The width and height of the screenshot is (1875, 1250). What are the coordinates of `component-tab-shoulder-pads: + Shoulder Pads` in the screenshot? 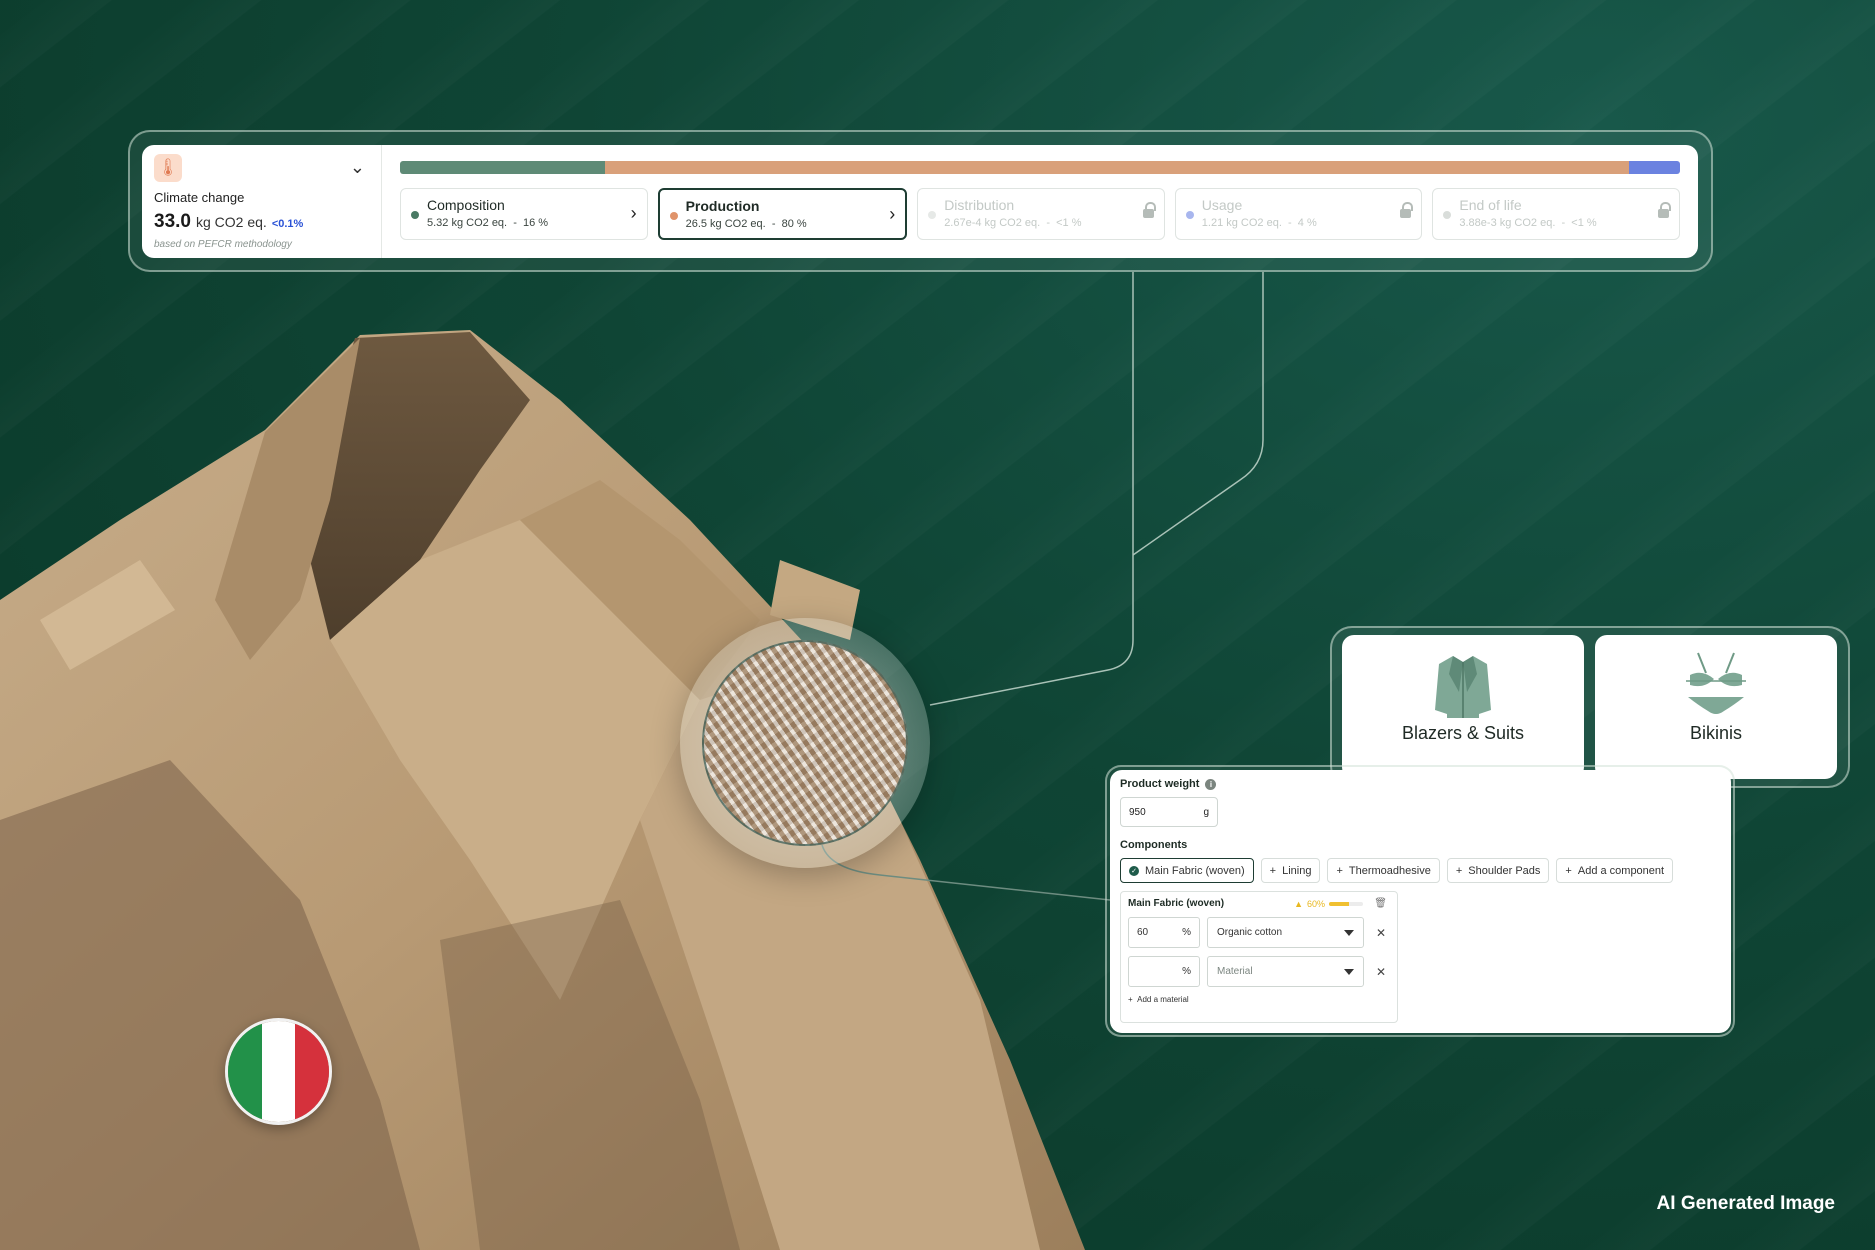 It's located at (1498, 870).